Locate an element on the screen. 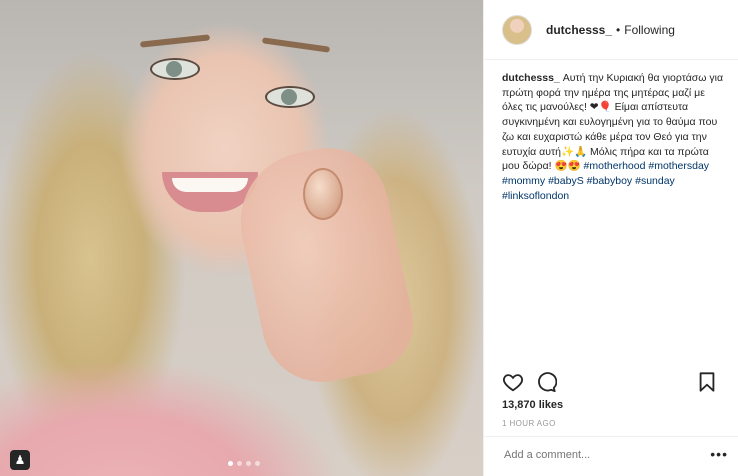 Image resolution: width=738 pixels, height=476 pixels. comment-box: ••• is located at coordinates (611, 456).